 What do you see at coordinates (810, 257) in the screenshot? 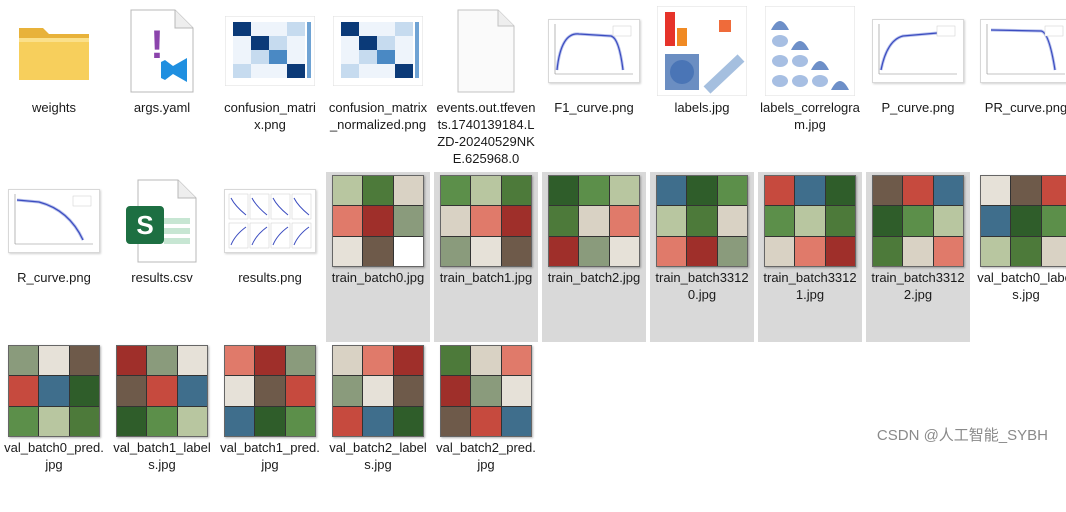
I see `file-item: train_batch33121.jpg` at bounding box center [810, 257].